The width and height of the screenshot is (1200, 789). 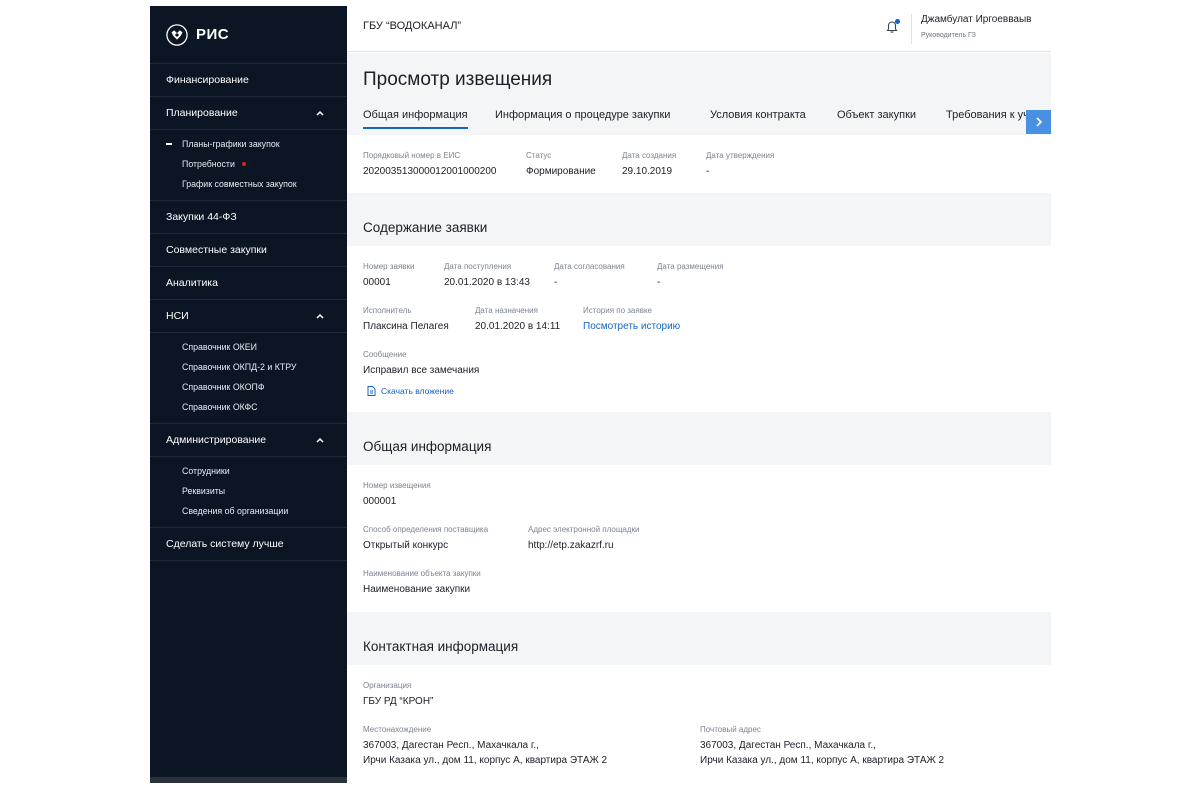 I want to click on sidebar-subitem-label: Реквизиты, so click(x=204, y=491).